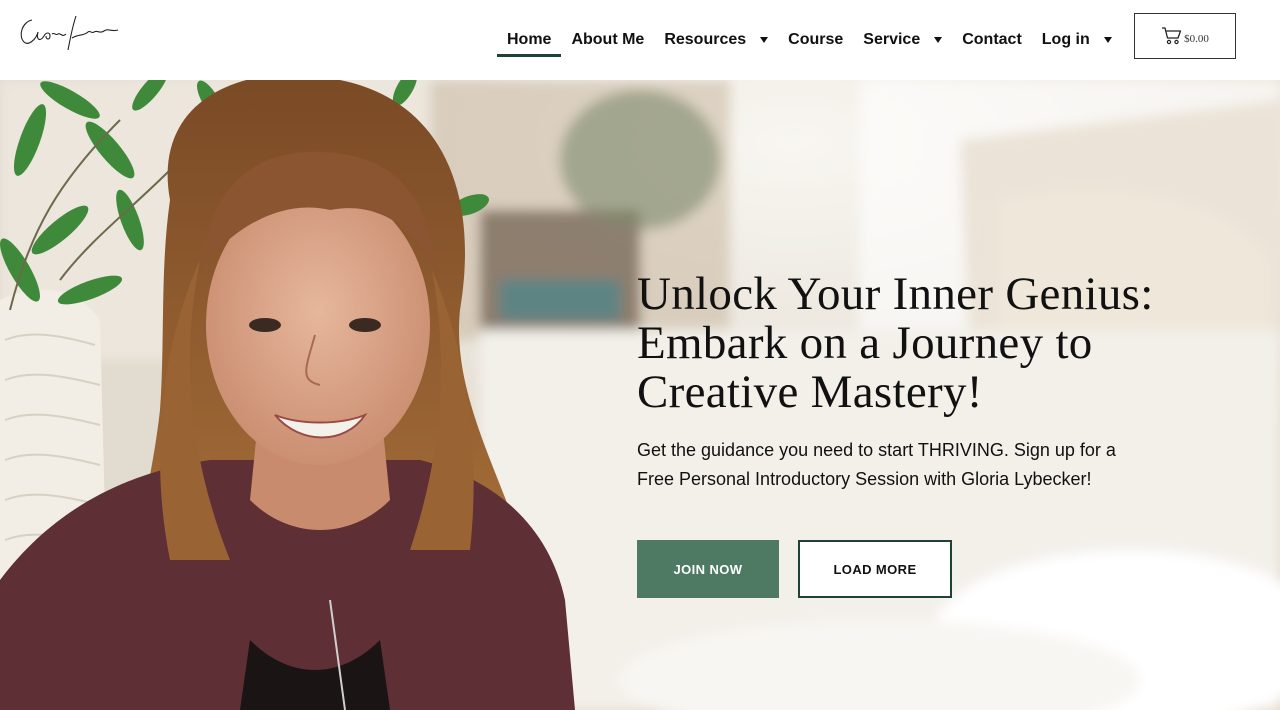  I want to click on cart-button: $0.00, so click(1185, 36).